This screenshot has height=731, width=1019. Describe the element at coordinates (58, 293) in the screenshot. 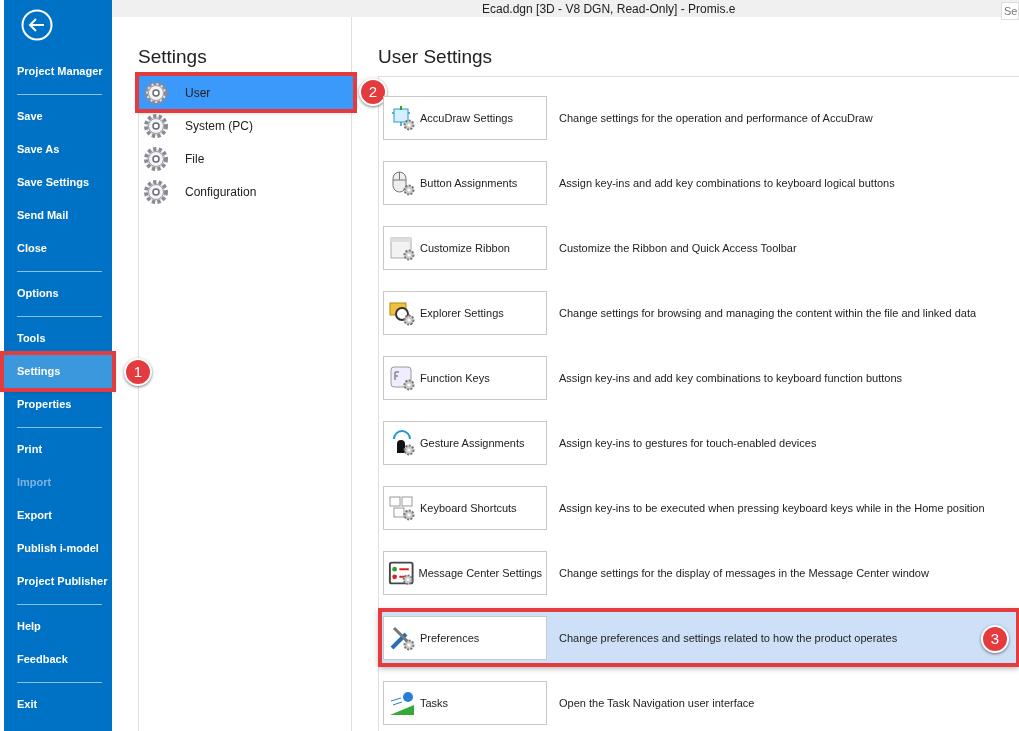

I see `sidebar-menu-item: Options` at that location.